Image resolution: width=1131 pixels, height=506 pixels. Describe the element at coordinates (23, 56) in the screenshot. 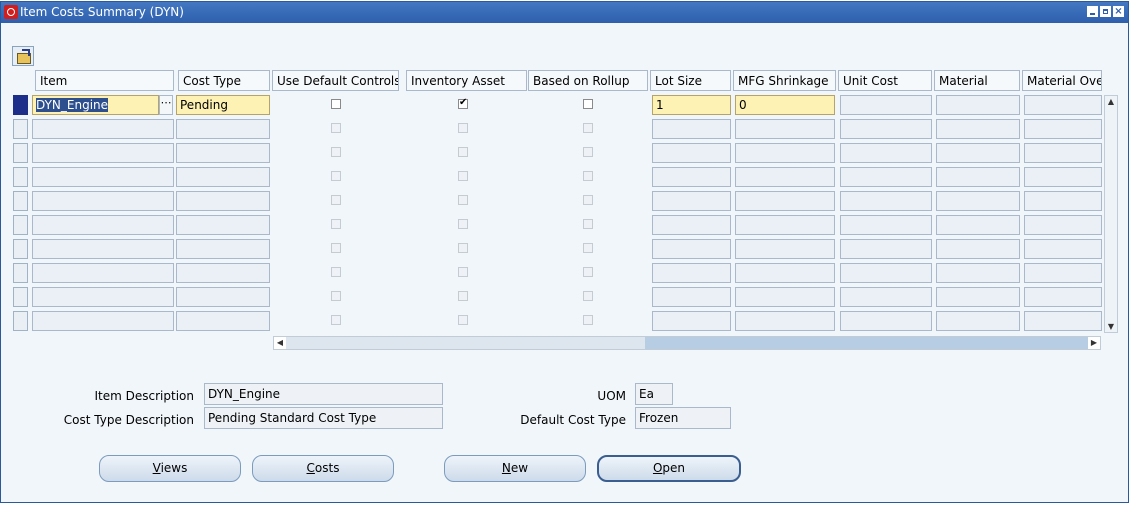

I see `open-folder-icon` at that location.